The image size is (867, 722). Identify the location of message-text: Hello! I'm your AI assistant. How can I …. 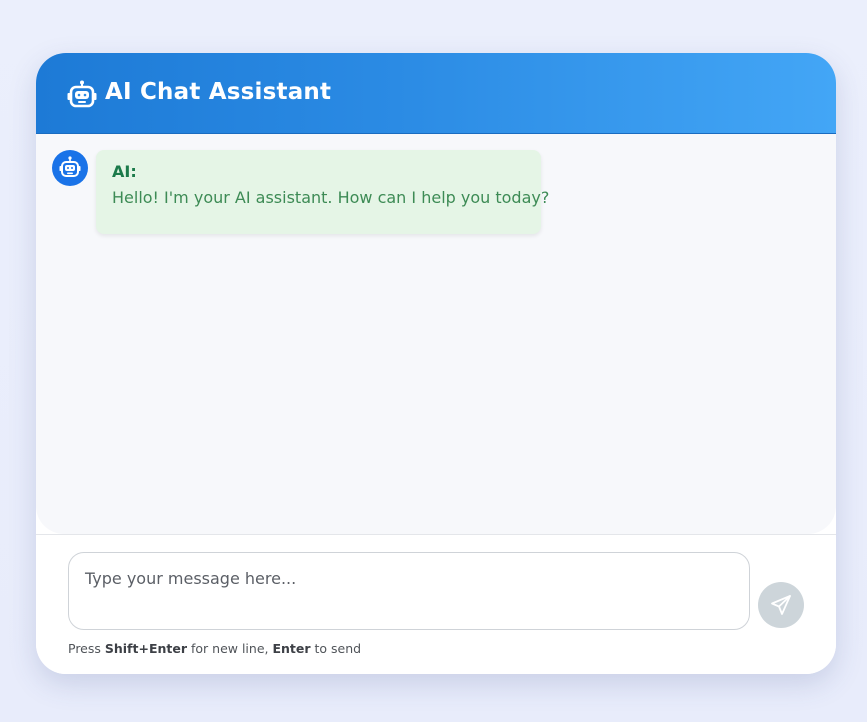
(331, 197).